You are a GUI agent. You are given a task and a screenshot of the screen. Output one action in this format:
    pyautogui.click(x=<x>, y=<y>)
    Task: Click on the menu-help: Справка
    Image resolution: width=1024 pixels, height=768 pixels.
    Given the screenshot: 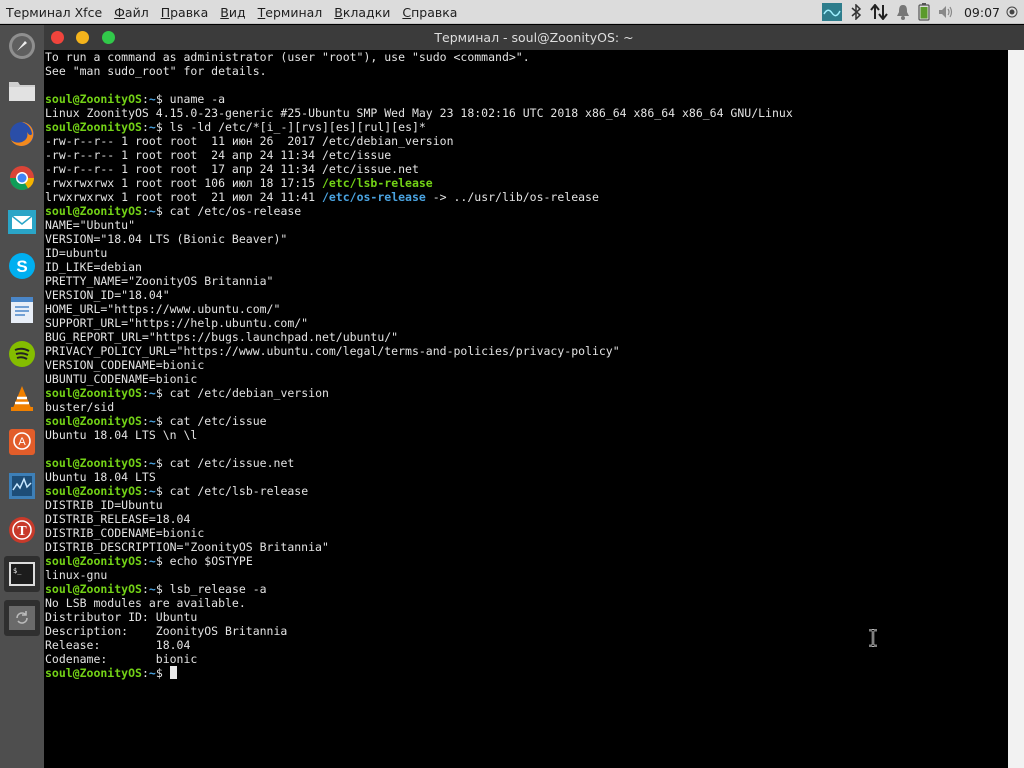 What is the action you would take?
    pyautogui.click(x=429, y=12)
    